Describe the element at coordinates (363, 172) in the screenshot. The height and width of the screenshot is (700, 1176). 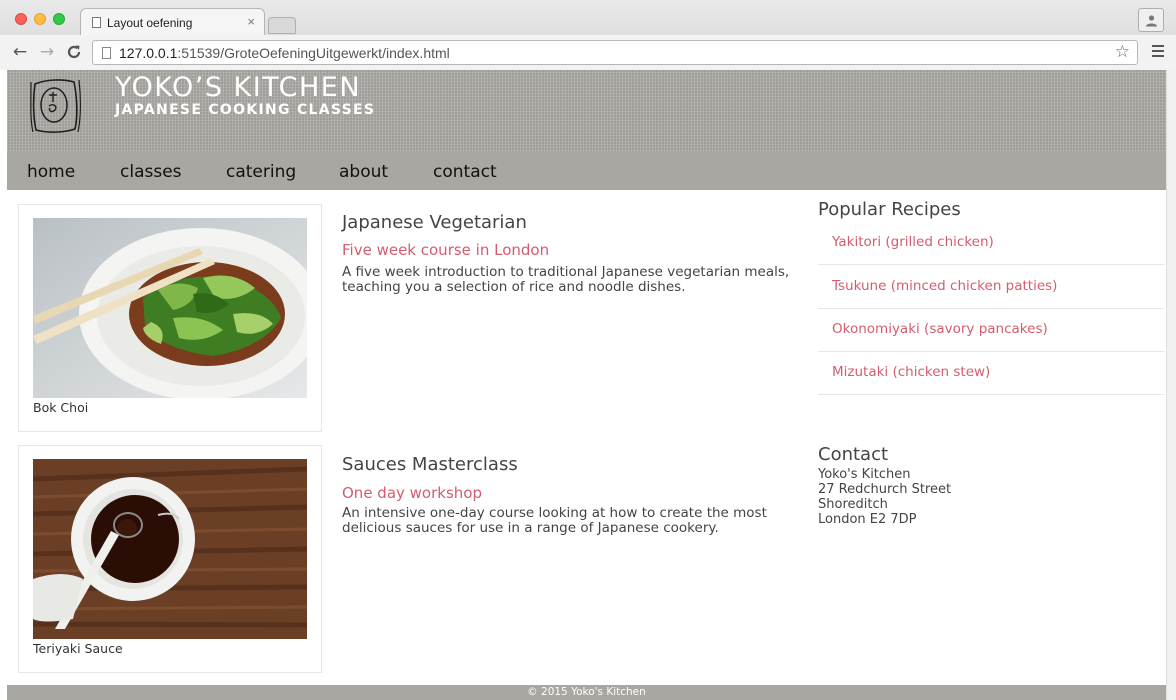
I see `nav-item-about: about` at that location.